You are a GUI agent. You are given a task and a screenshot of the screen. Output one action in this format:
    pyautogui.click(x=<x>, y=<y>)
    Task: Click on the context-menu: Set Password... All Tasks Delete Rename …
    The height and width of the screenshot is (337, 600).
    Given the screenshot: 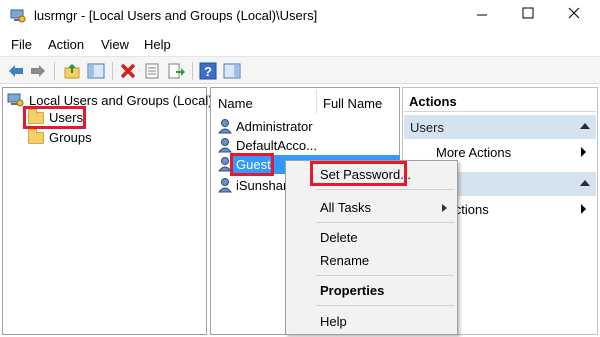 What is the action you would take?
    pyautogui.click(x=371, y=247)
    